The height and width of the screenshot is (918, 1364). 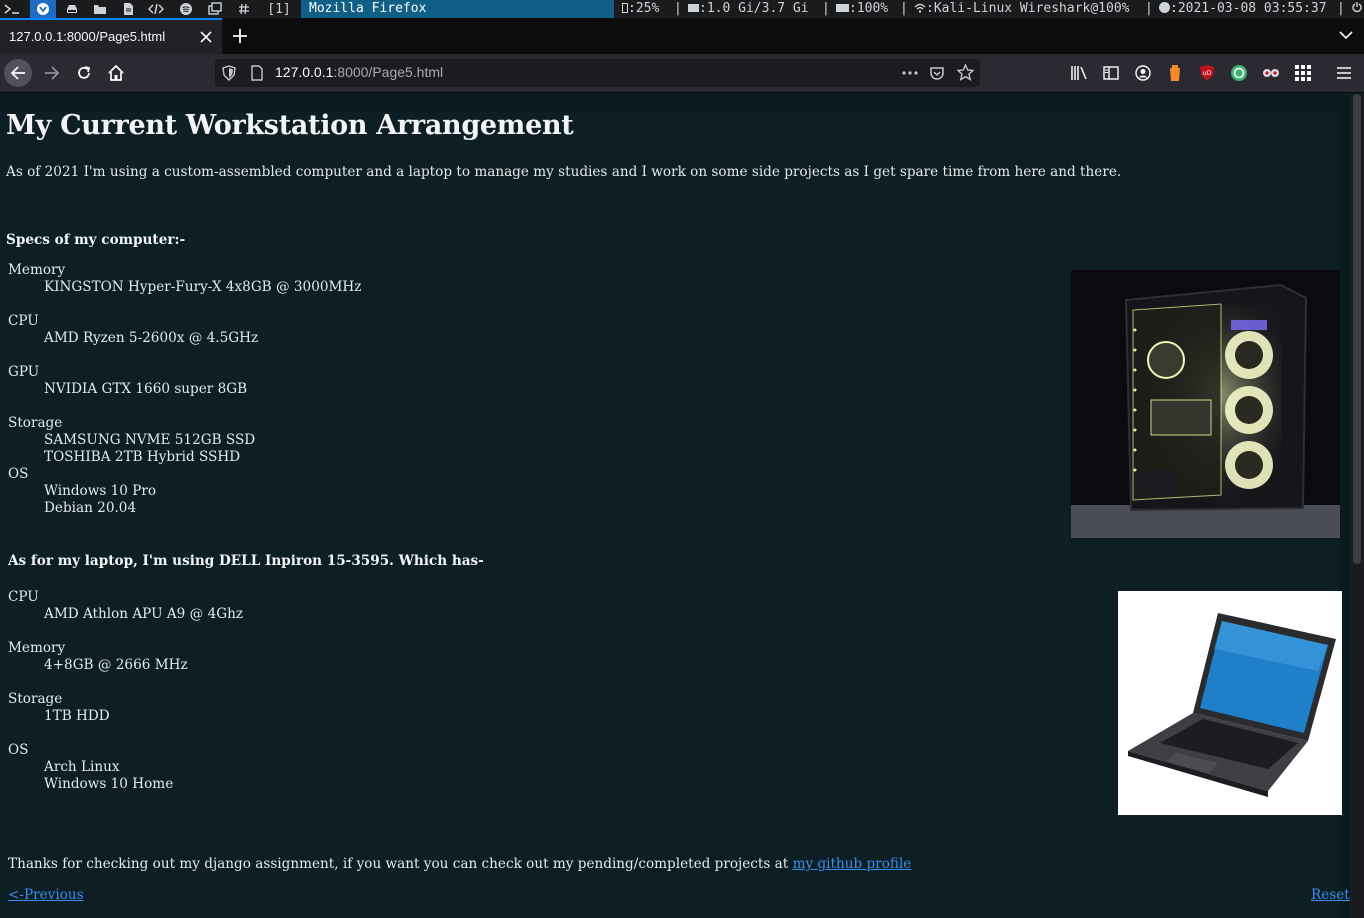 What do you see at coordinates (1164, 7) in the screenshot?
I see `clock-icon` at bounding box center [1164, 7].